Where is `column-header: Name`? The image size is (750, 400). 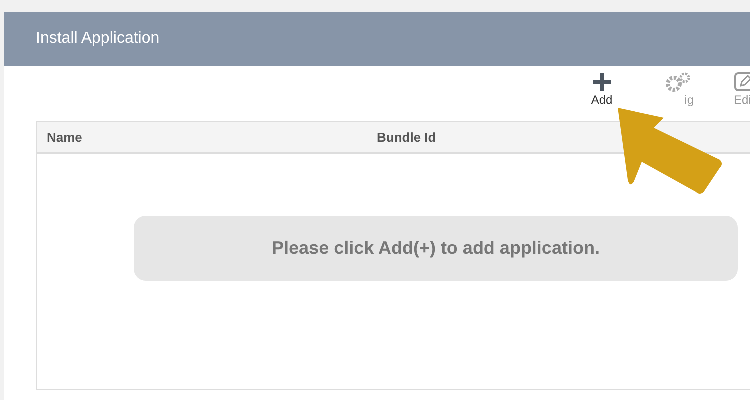 column-header: Name is located at coordinates (65, 137).